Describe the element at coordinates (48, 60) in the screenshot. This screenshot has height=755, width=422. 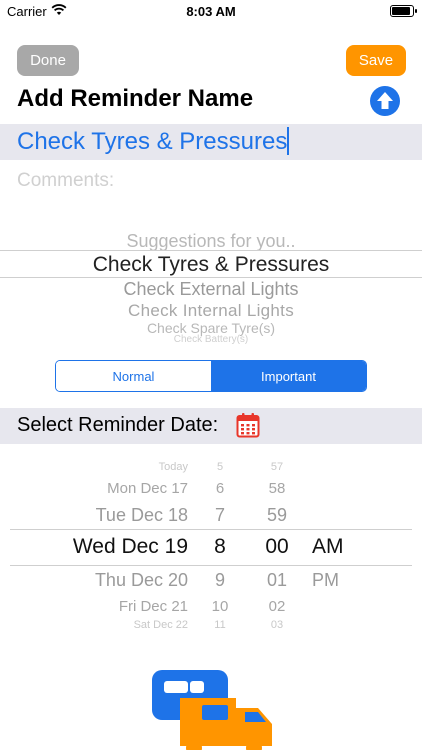
I see `done-button: Done` at that location.